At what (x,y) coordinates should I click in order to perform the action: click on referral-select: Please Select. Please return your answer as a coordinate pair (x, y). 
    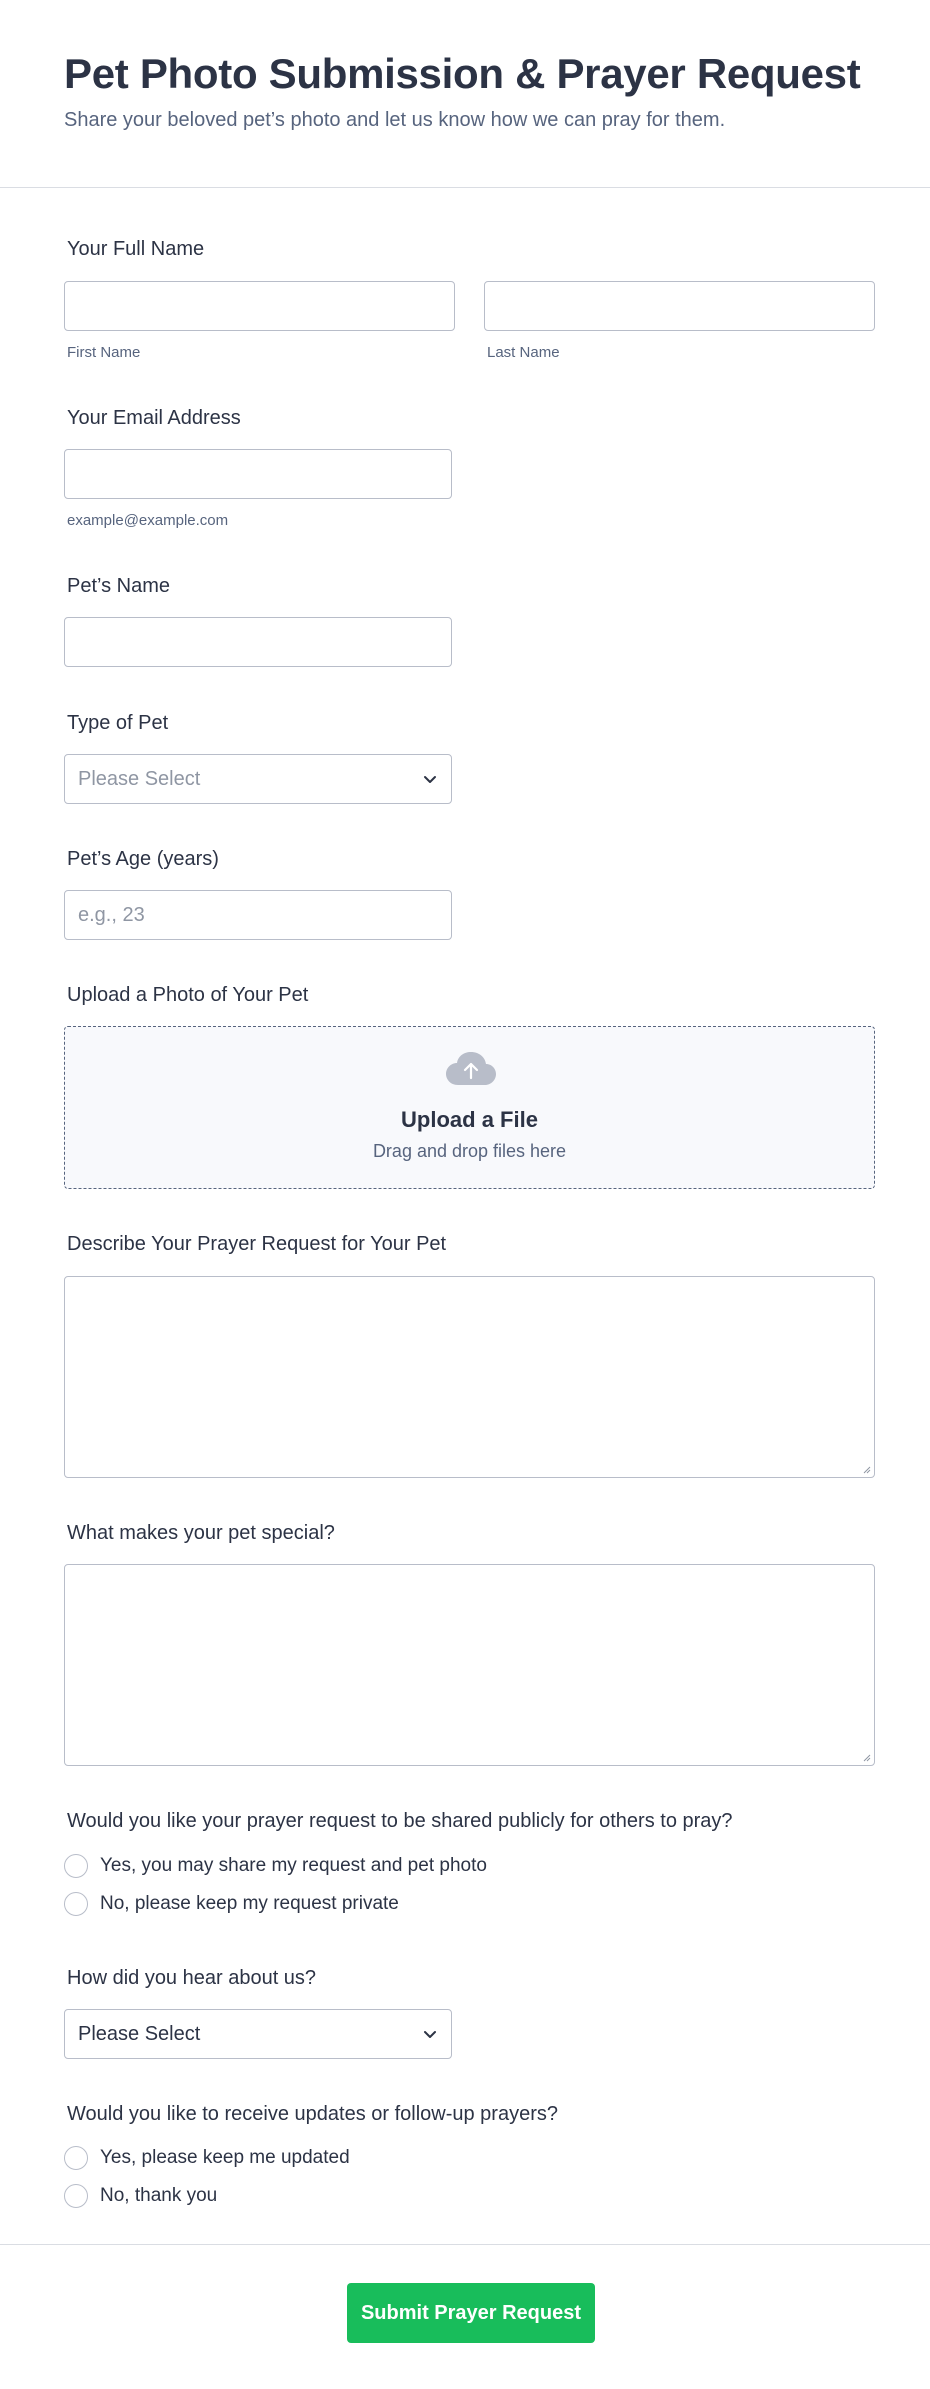
    Looking at the image, I should click on (258, 2034).